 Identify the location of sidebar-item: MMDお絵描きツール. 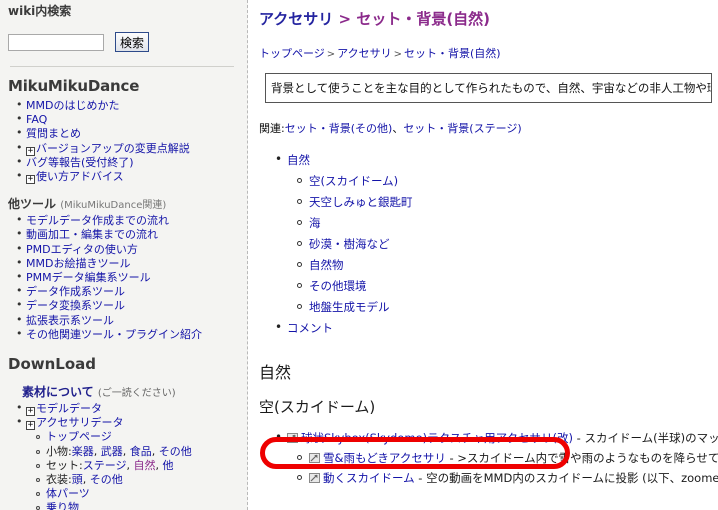
(128, 263).